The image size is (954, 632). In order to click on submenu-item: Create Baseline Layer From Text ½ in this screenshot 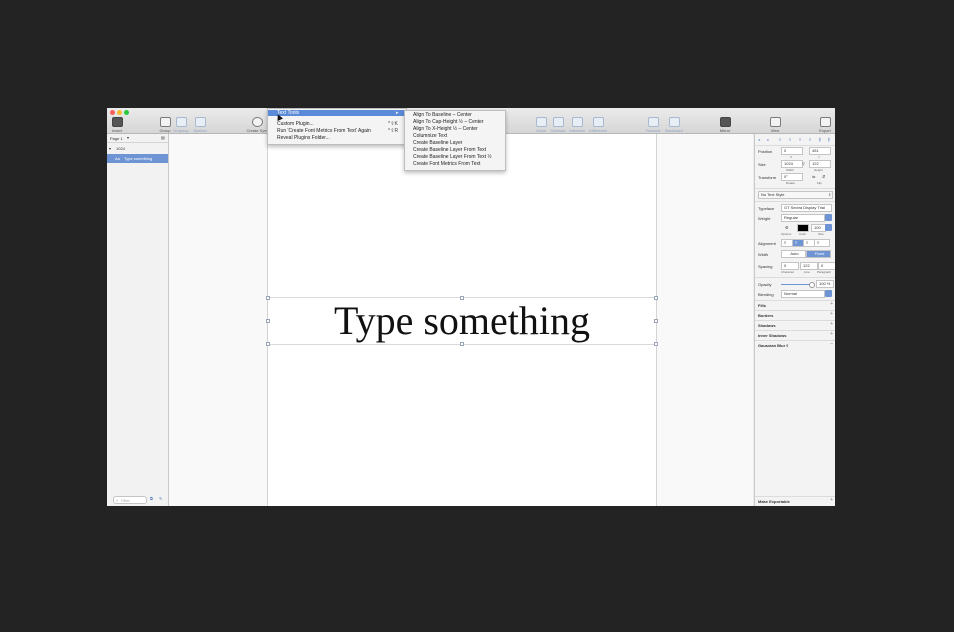, I will do `click(452, 157)`.